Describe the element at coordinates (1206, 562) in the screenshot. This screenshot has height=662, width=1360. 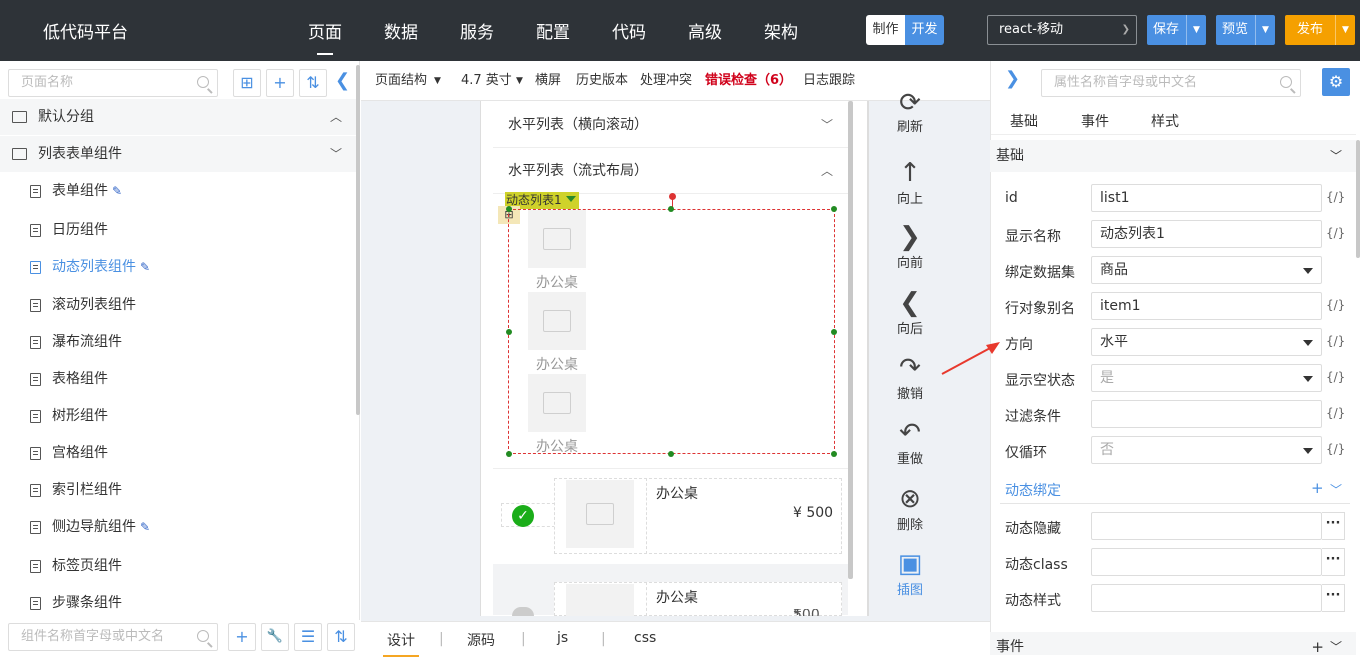
I see `dynamic-class-field` at that location.